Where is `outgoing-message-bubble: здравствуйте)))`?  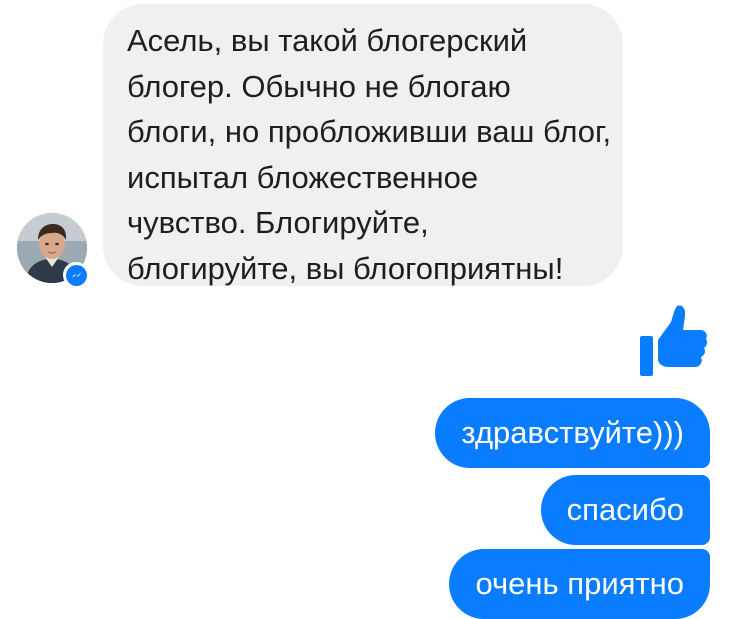 outgoing-message-bubble: здравствуйте))) is located at coordinates (572, 433).